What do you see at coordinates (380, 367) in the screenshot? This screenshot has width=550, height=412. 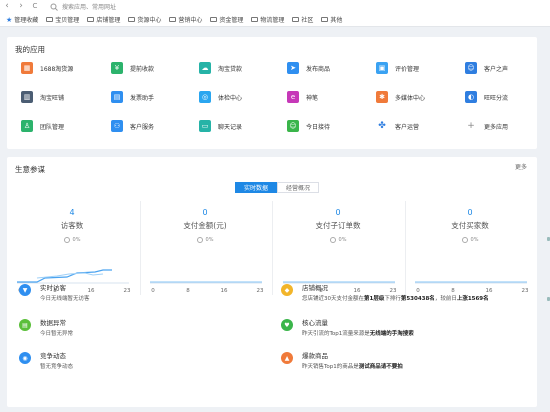 I see `alert-highlight: 测试商品请不要拍` at bounding box center [380, 367].